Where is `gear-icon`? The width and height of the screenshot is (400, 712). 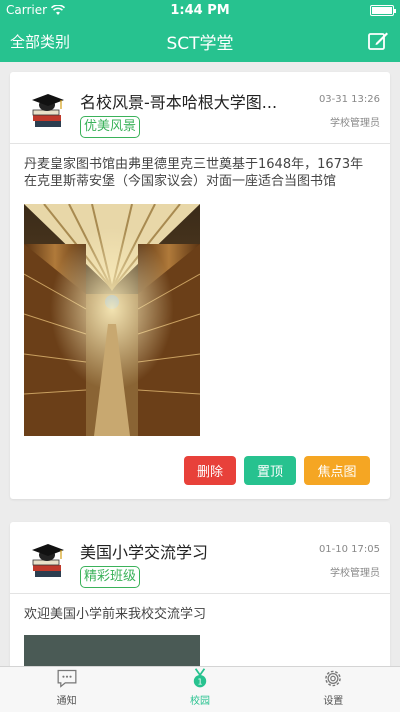
gear-icon is located at coordinates (333, 678).